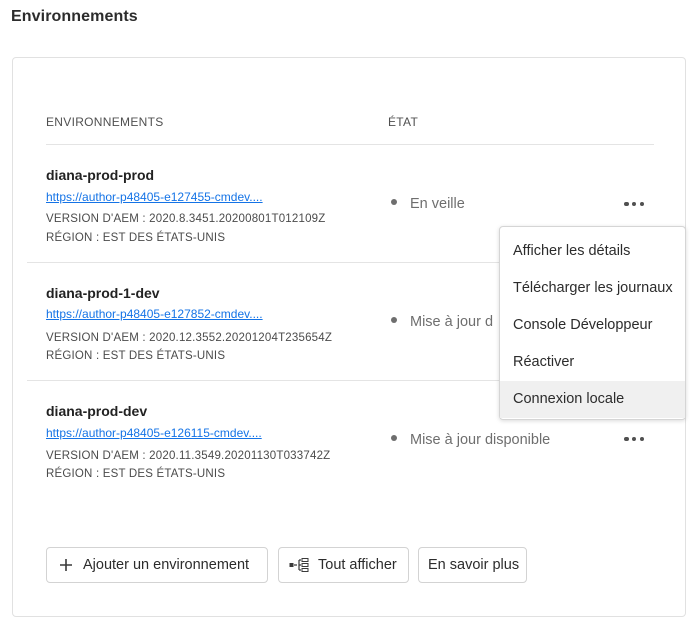  I want to click on tree-view-icon, so click(299, 565).